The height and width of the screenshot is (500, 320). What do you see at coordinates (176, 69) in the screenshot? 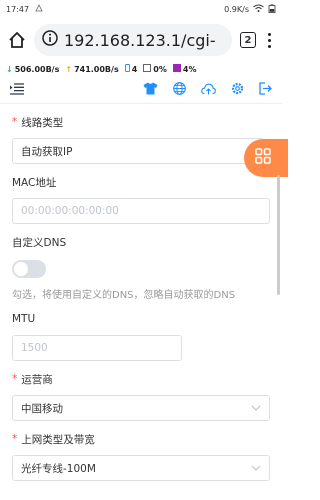
I see `memory-icon` at bounding box center [176, 69].